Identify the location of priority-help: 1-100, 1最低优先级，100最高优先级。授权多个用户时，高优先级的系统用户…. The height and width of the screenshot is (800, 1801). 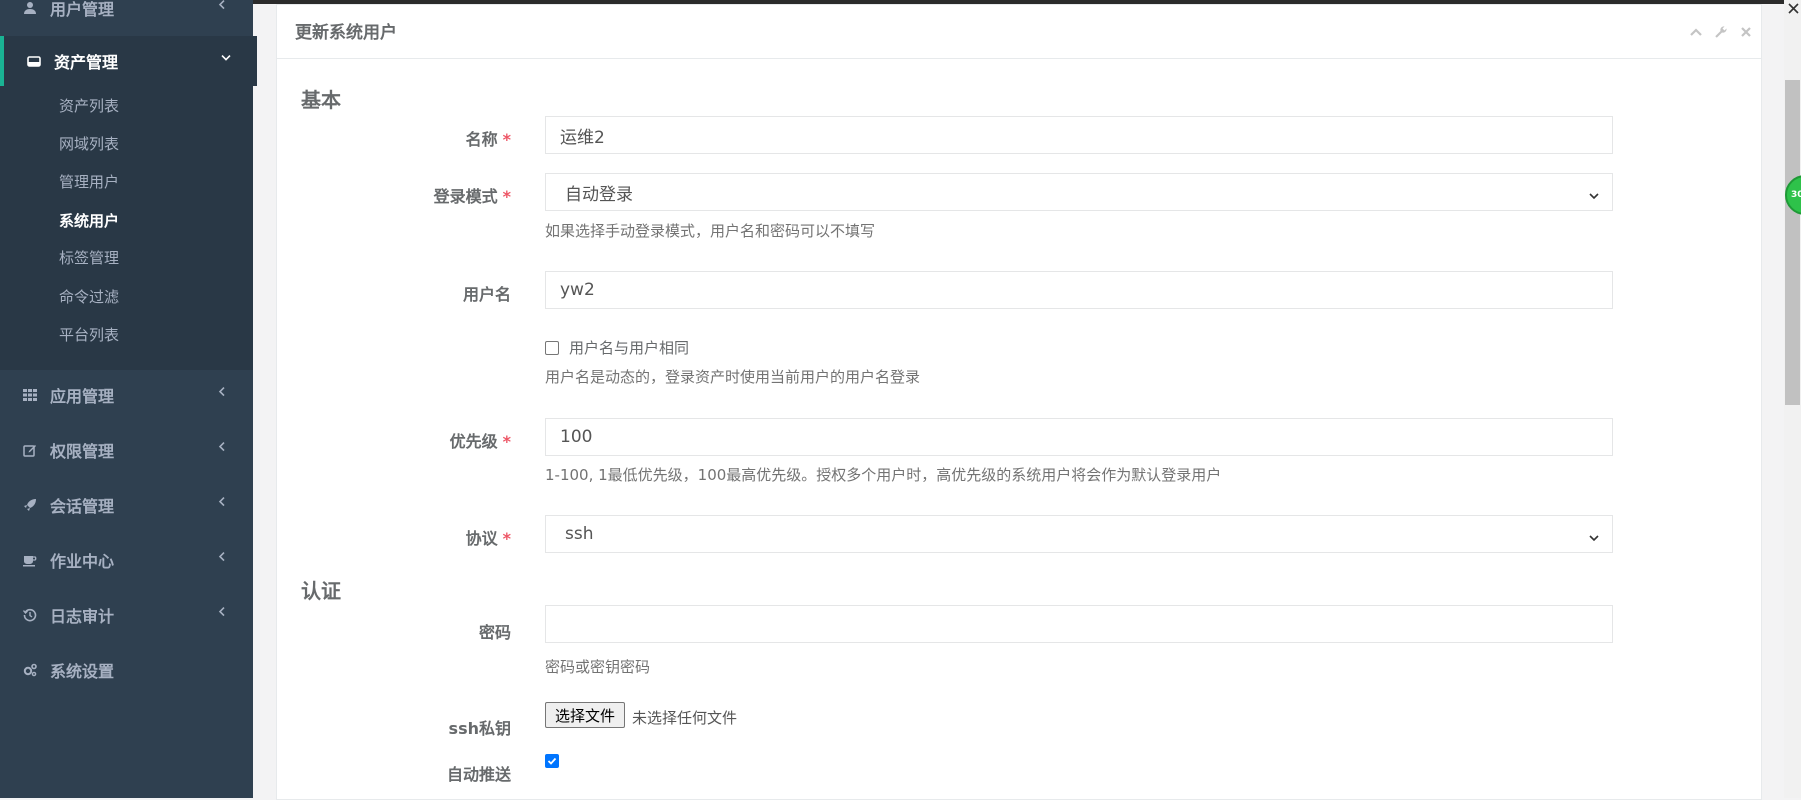
(883, 475).